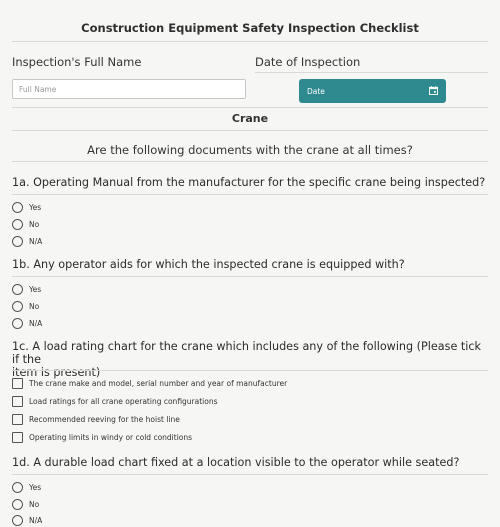 The height and width of the screenshot is (527, 500). What do you see at coordinates (433, 90) in the screenshot?
I see `calendar-icon` at bounding box center [433, 90].